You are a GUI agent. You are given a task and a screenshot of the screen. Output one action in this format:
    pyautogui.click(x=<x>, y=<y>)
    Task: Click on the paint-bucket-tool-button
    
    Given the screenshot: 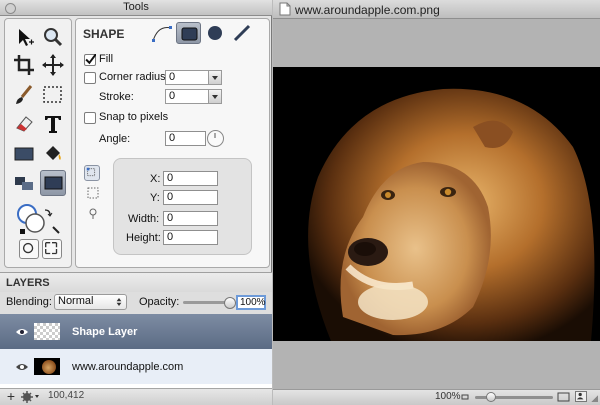 What is the action you would take?
    pyautogui.click(x=53, y=154)
    